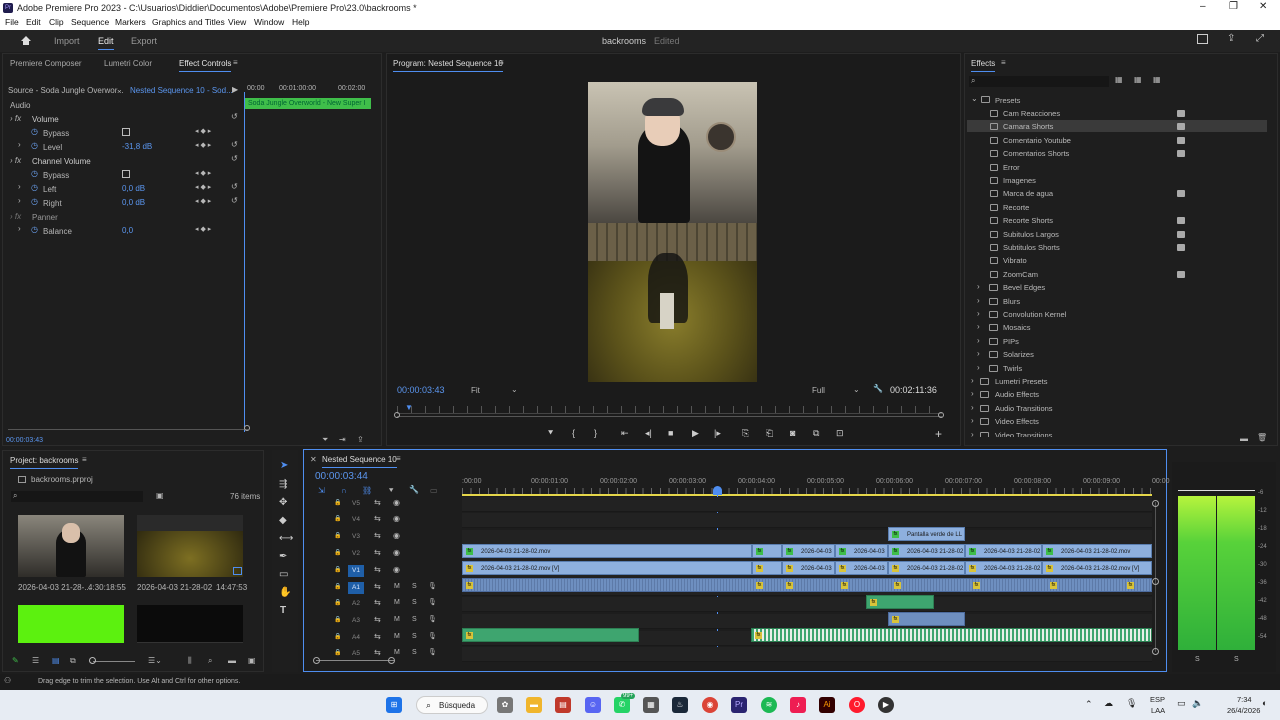 The image size is (1280, 720). What do you see at coordinates (861, 551) in the screenshot?
I see `clip-v2-d: fx 2026-04-03` at bounding box center [861, 551].